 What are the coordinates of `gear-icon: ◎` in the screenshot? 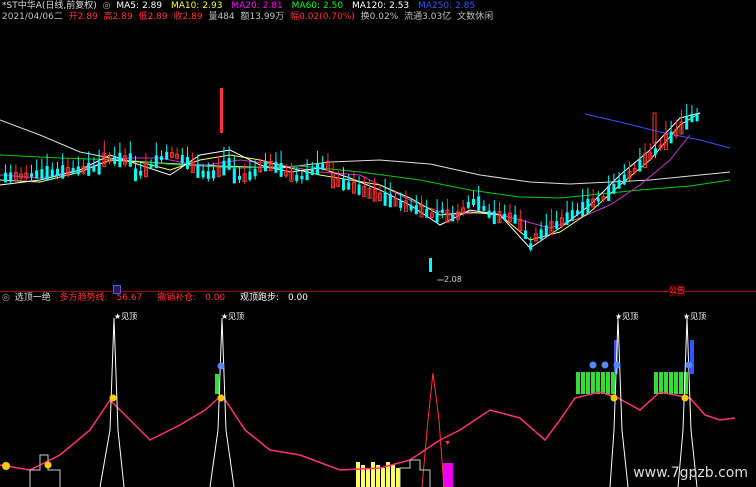 It's located at (6, 298).